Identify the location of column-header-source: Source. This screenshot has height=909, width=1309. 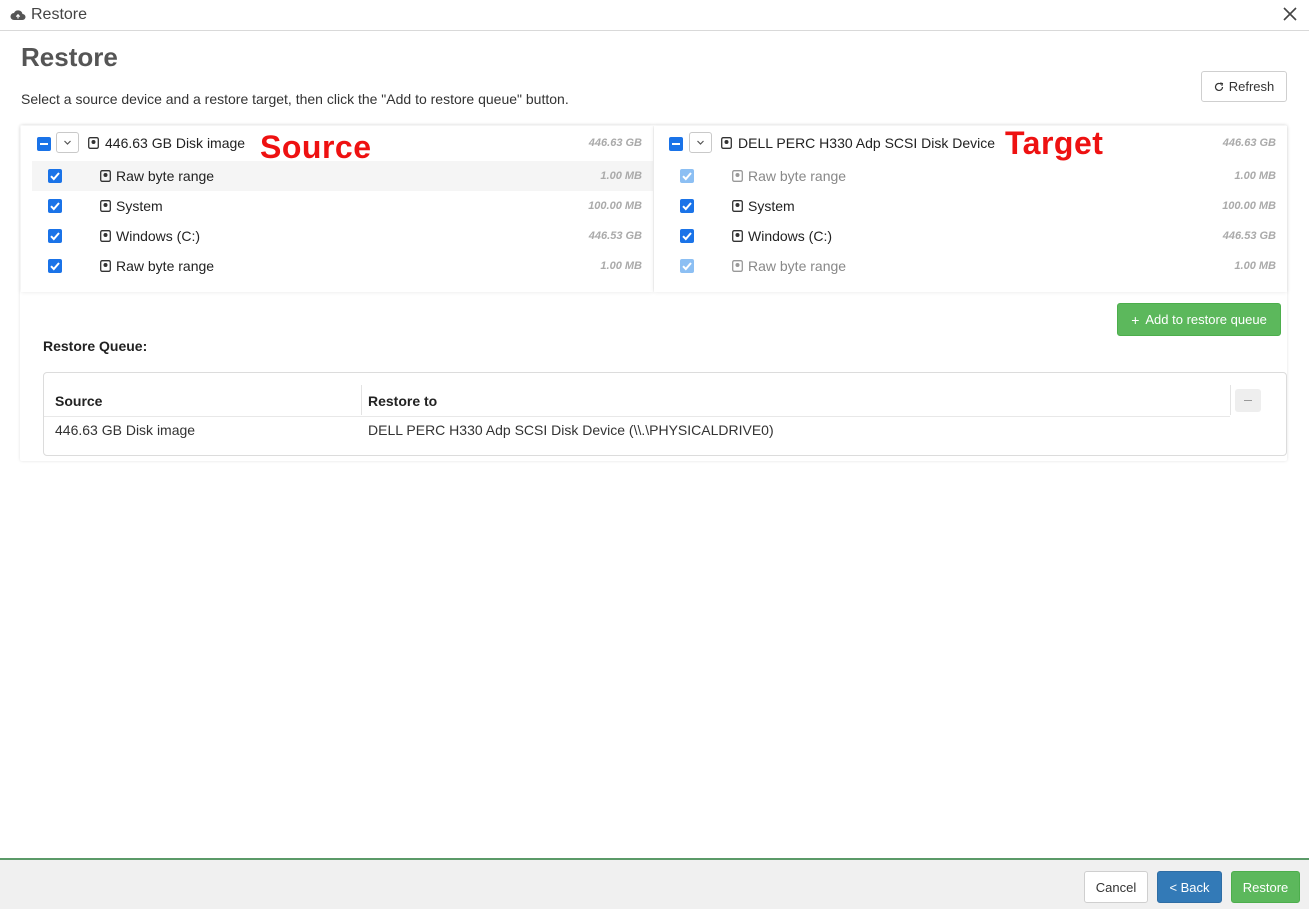
(78, 401).